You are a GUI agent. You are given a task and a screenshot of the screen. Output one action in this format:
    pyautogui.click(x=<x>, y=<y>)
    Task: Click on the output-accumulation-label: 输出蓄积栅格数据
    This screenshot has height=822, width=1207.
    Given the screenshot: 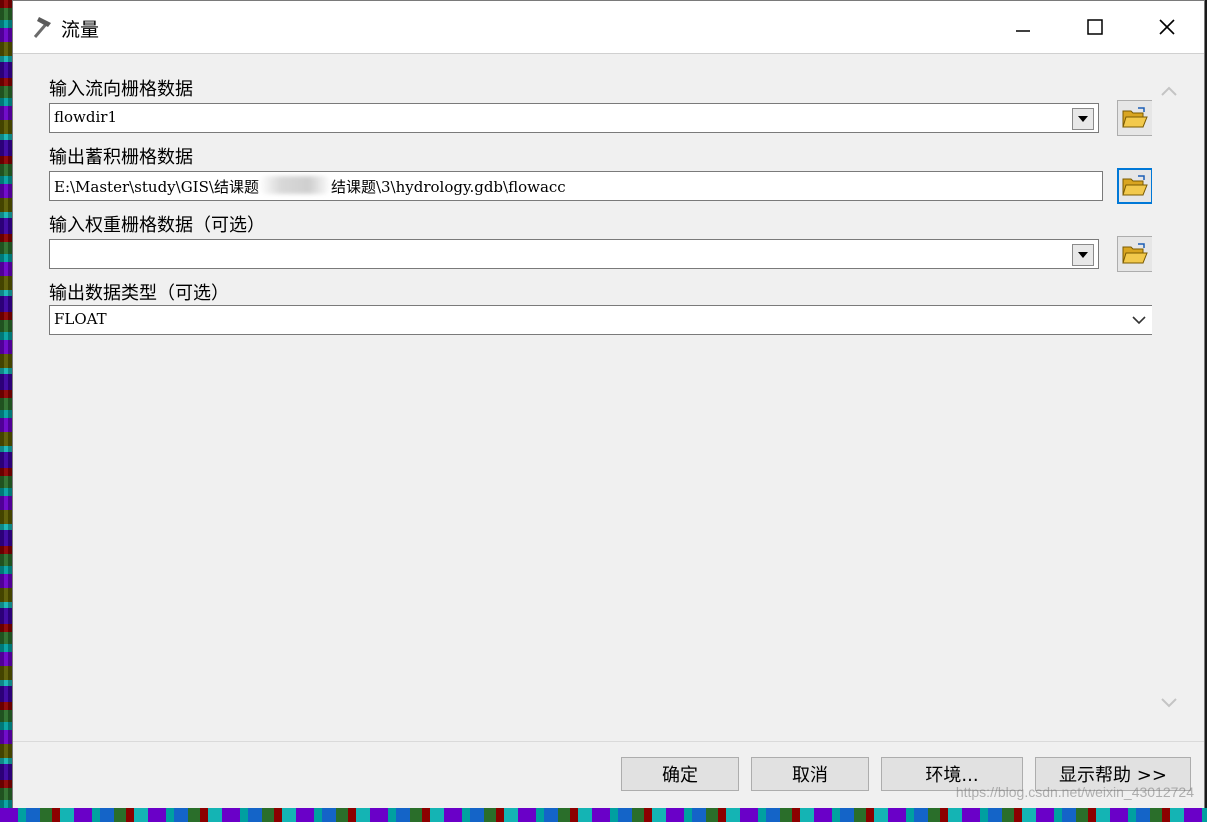 What is the action you would take?
    pyautogui.click(x=121, y=157)
    